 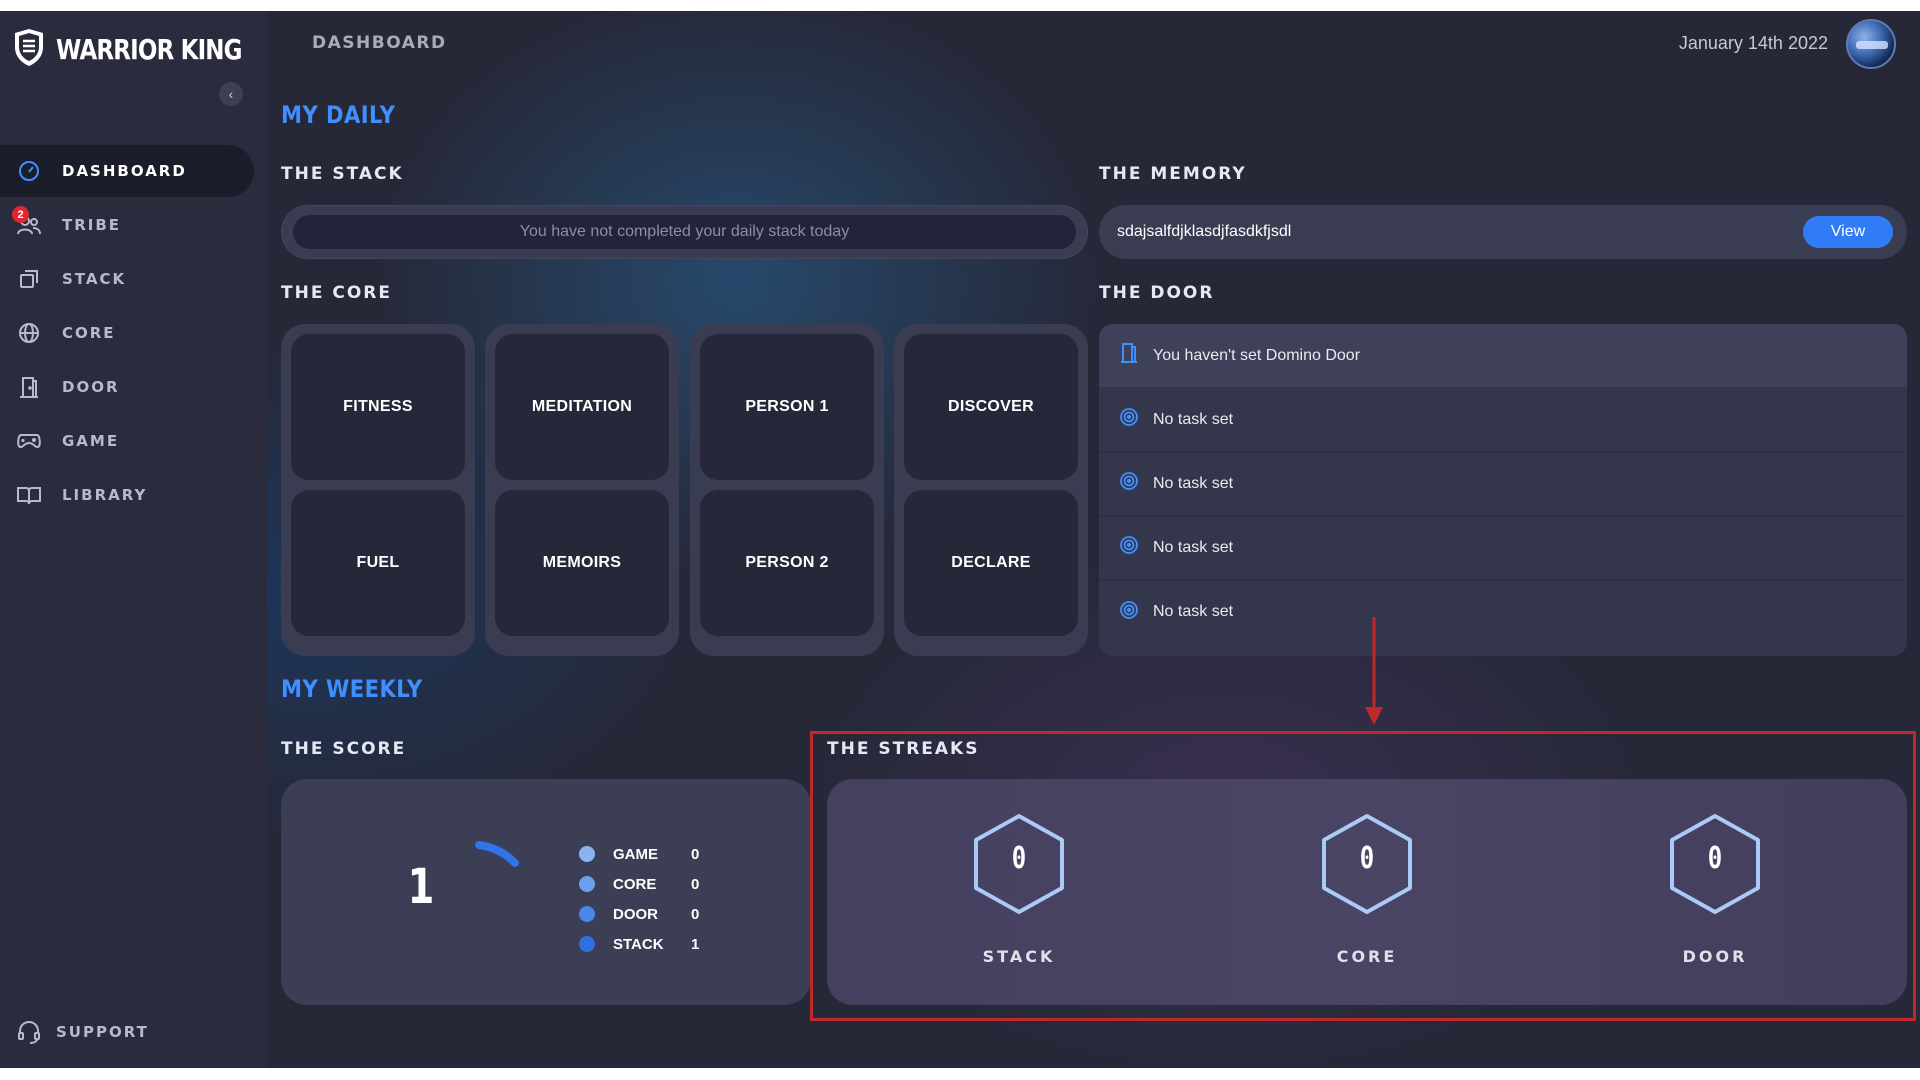 What do you see at coordinates (29, 441) in the screenshot?
I see `gamepad-icon` at bounding box center [29, 441].